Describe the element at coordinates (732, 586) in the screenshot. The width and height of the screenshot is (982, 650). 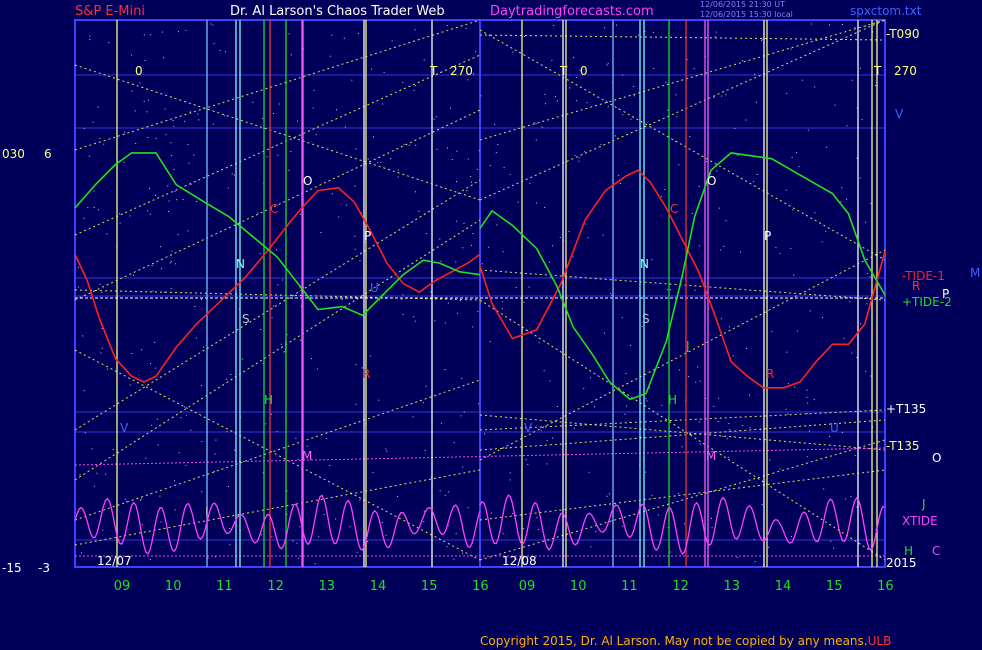
I see `x-tick-label: 13` at that location.